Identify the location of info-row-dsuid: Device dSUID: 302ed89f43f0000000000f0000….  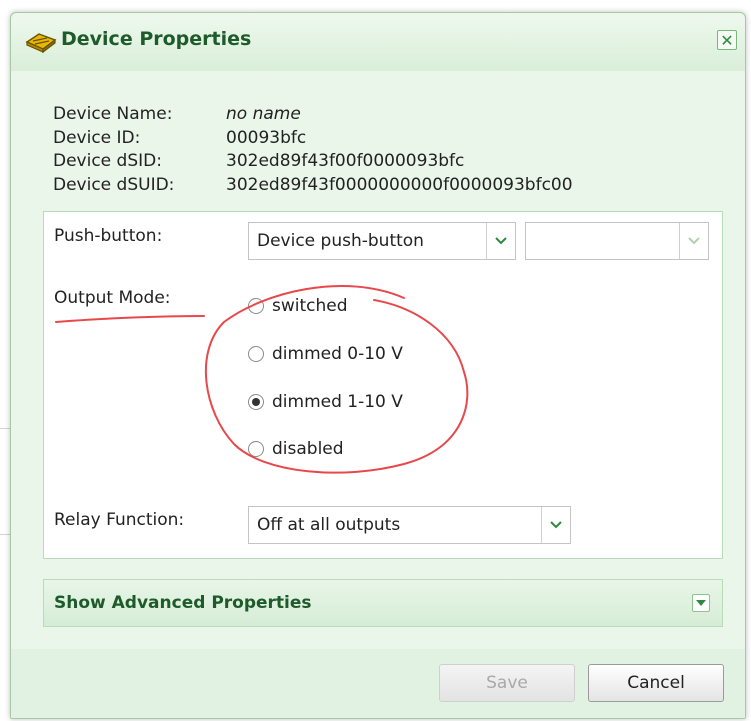
(313, 186).